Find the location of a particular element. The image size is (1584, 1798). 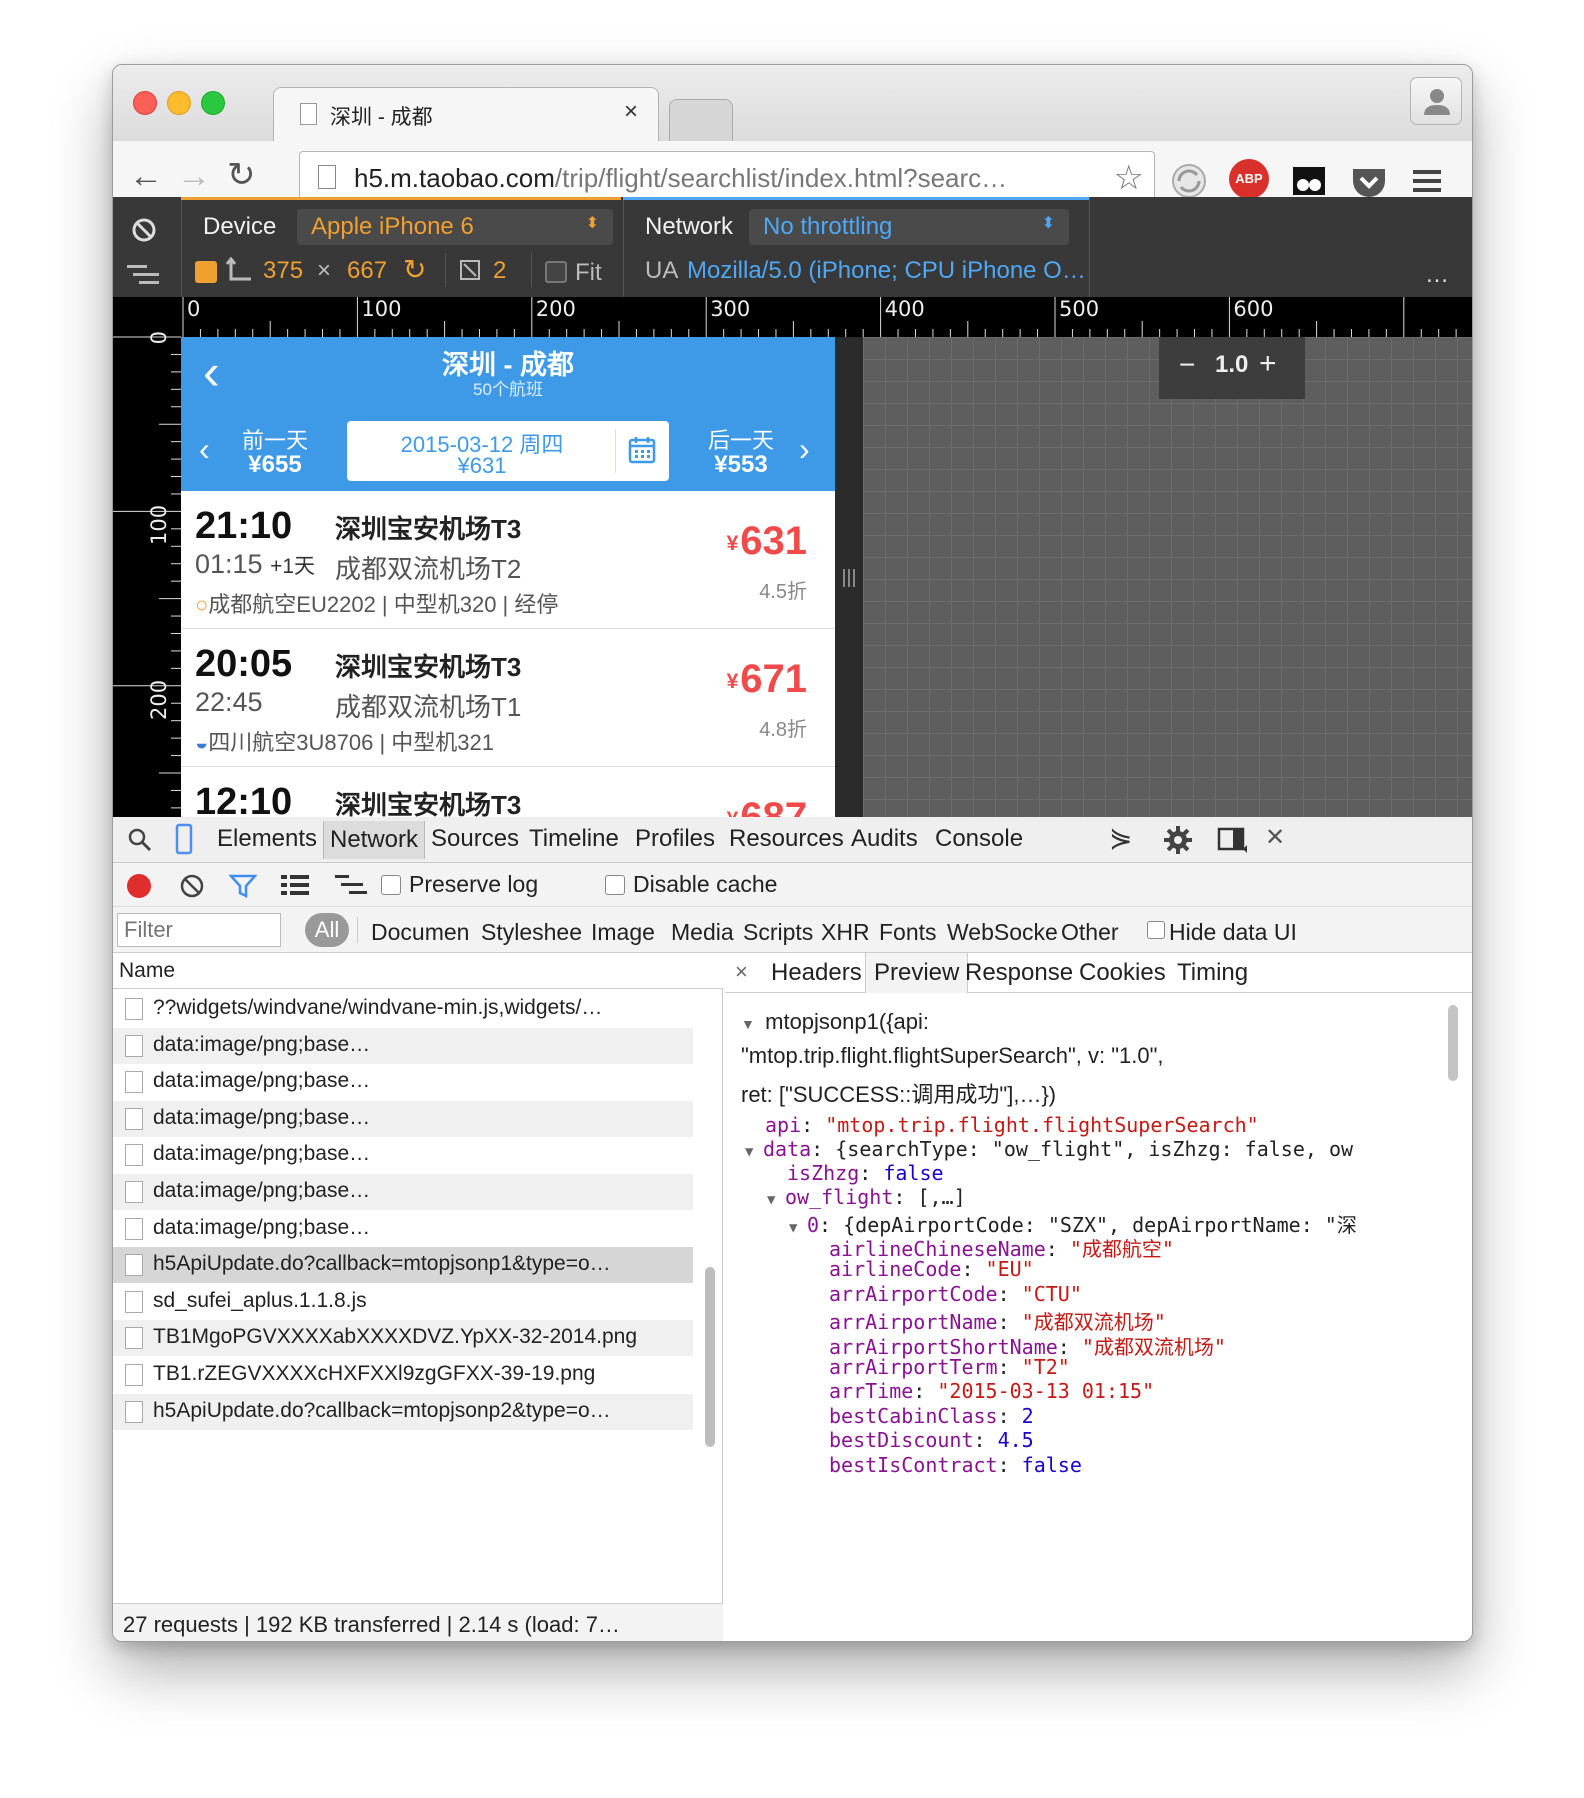

tab-elements: Elements is located at coordinates (267, 839).